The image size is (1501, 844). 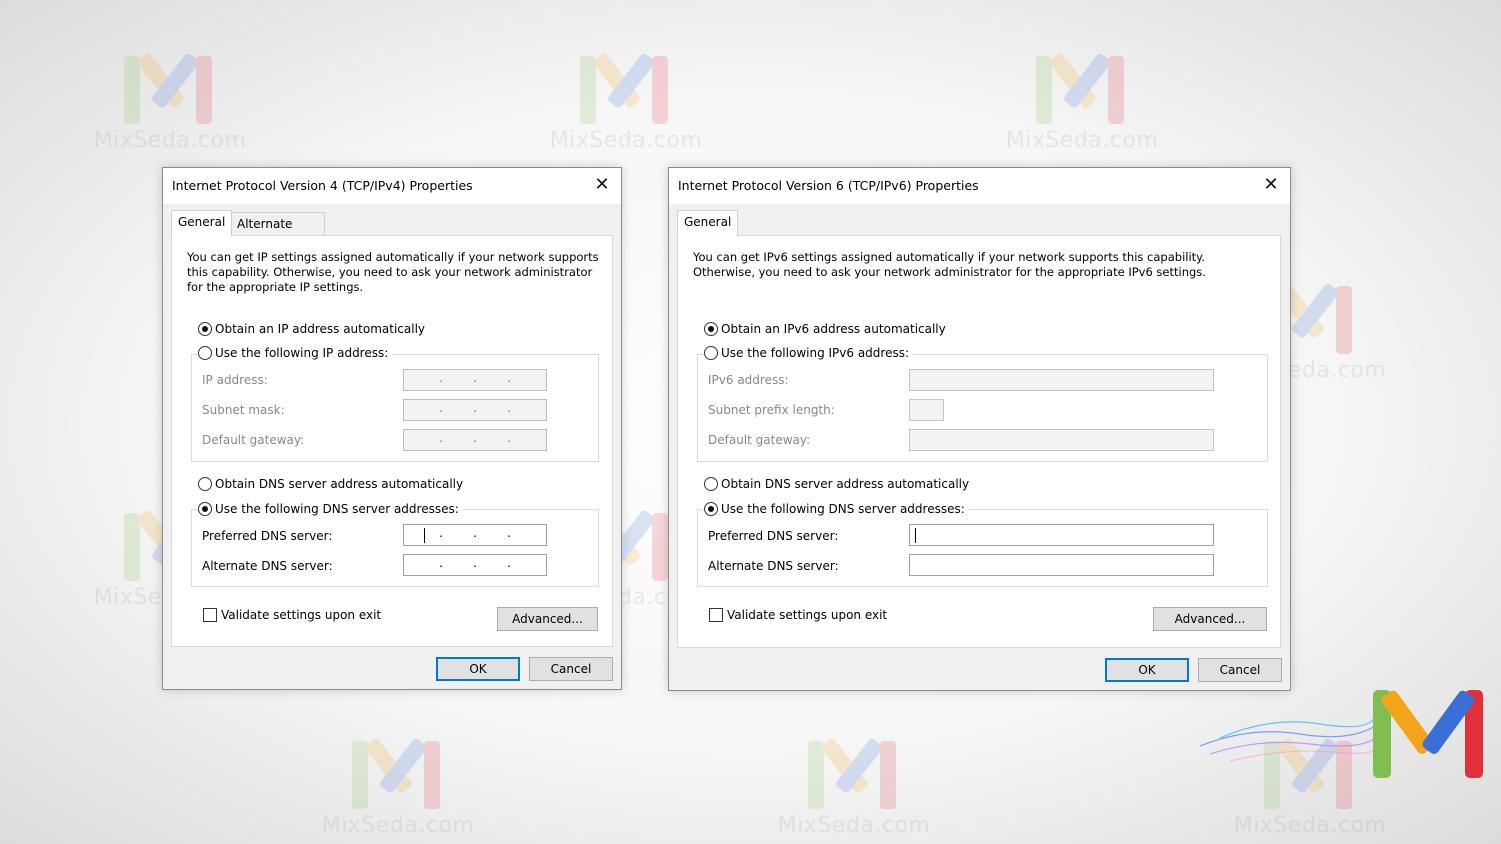 What do you see at coordinates (833, 329) in the screenshot?
I see `radio-label: Obtain an IPv6 address automatically` at bounding box center [833, 329].